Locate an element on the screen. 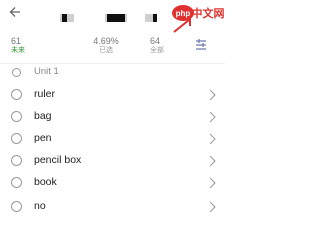 Image resolution: width=320 pixels, height=240 pixels. word-text: pen is located at coordinates (43, 138).